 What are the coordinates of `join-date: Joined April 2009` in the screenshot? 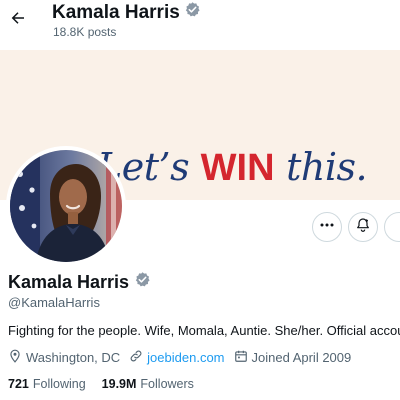 It's located at (293, 357).